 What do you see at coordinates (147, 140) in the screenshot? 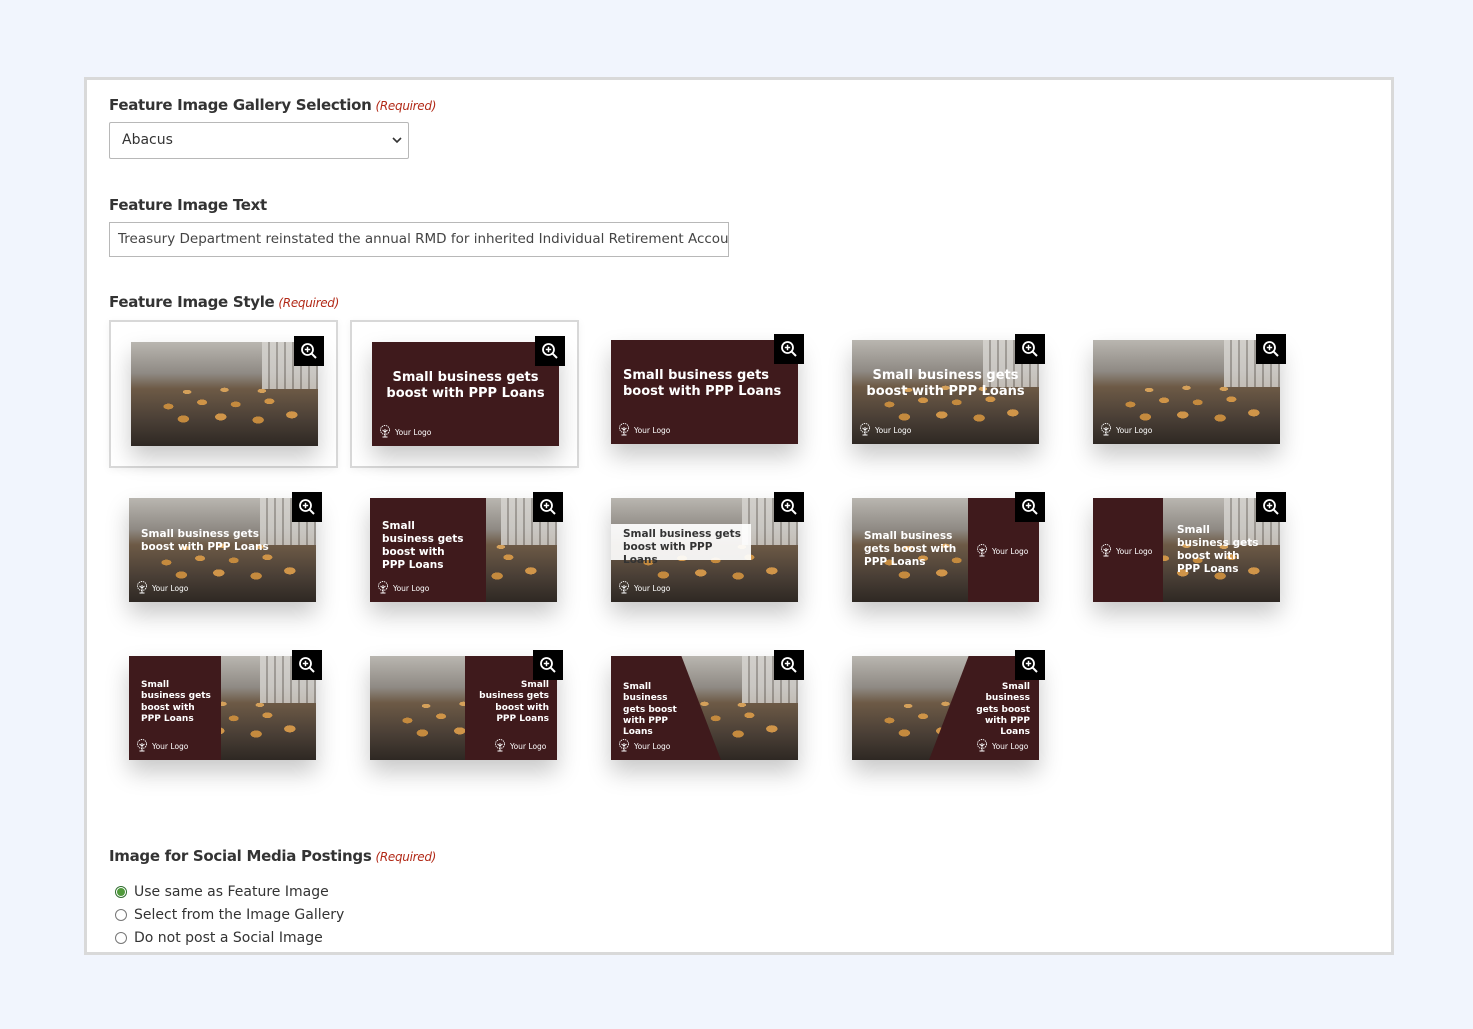
I see `gallery-selected-value: Abacus` at bounding box center [147, 140].